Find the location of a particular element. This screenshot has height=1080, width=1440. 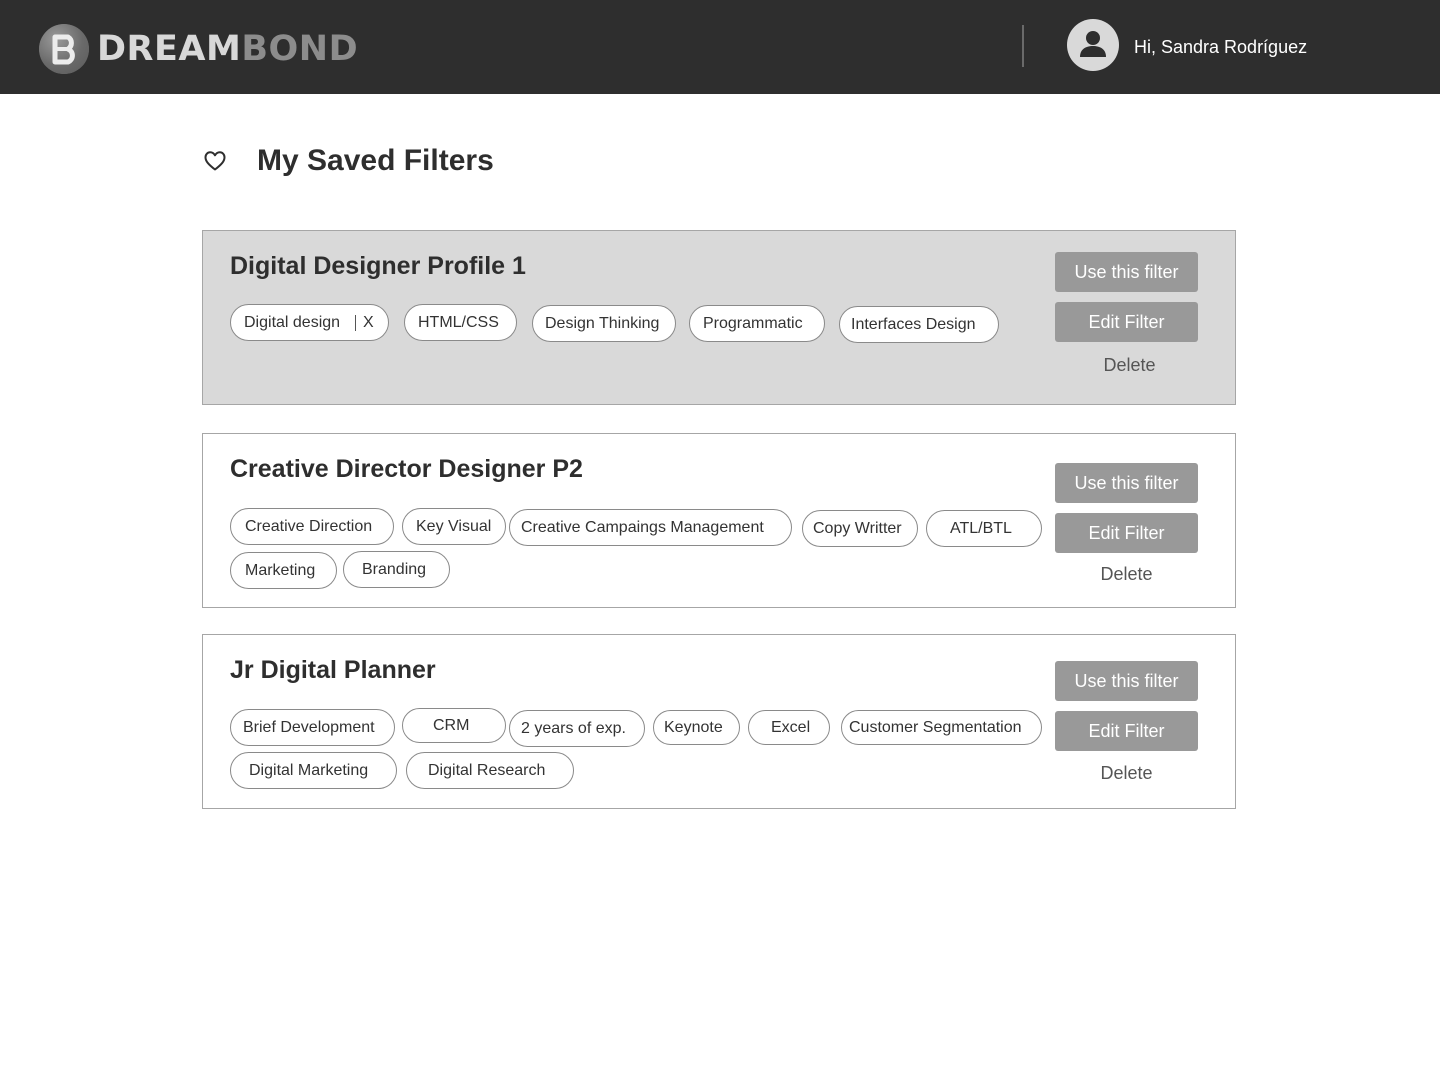

filter-tag: Digital Marketing is located at coordinates (313, 770).